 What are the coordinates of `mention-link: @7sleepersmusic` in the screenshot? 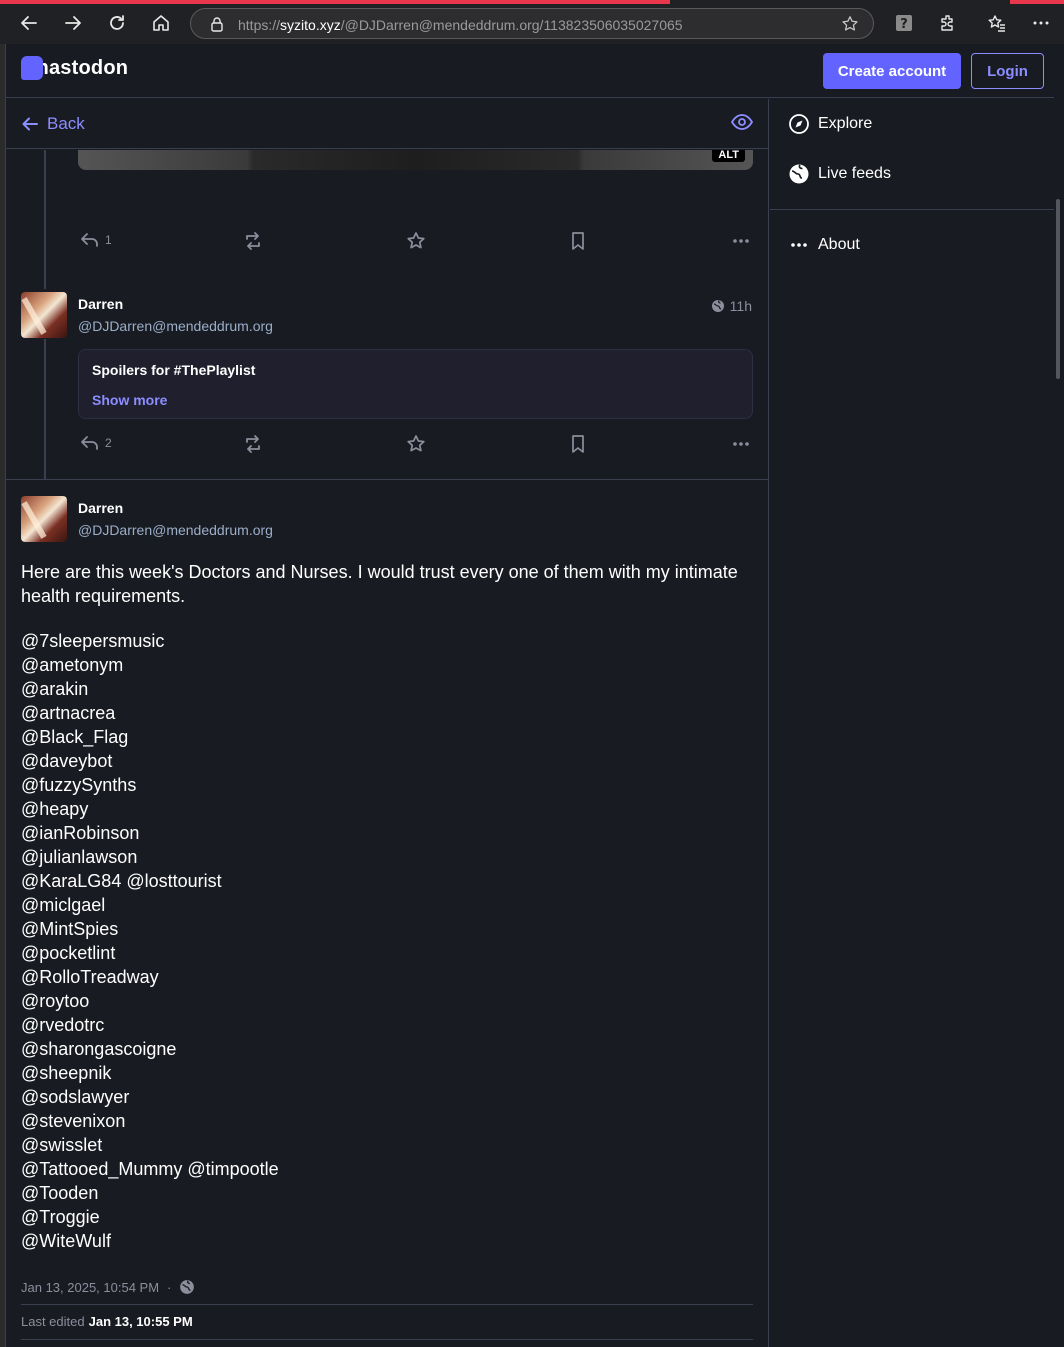 It's located at (150, 641).